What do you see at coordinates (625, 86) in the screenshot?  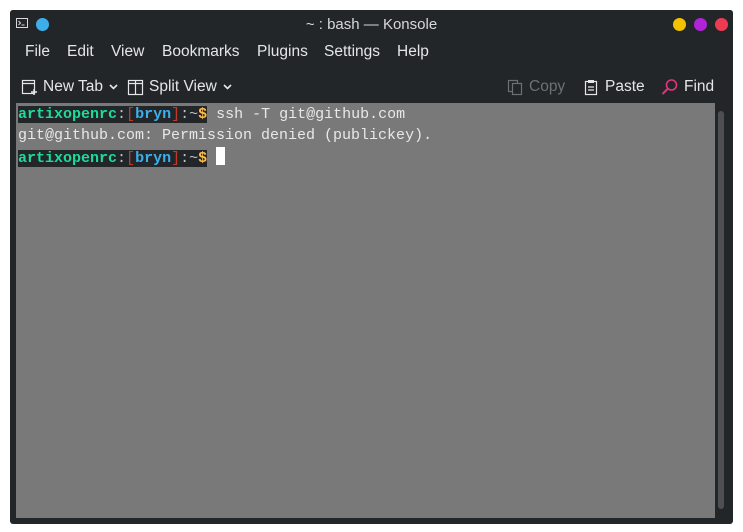 I see `paste-label: Paste` at bounding box center [625, 86].